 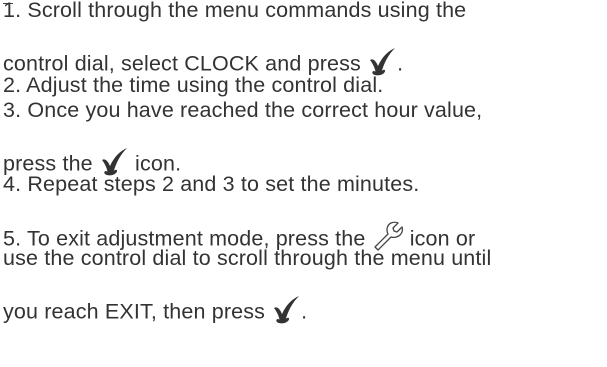 I want to click on step-5-line-3: you reach EXIT, then press ., so click(x=155, y=311).